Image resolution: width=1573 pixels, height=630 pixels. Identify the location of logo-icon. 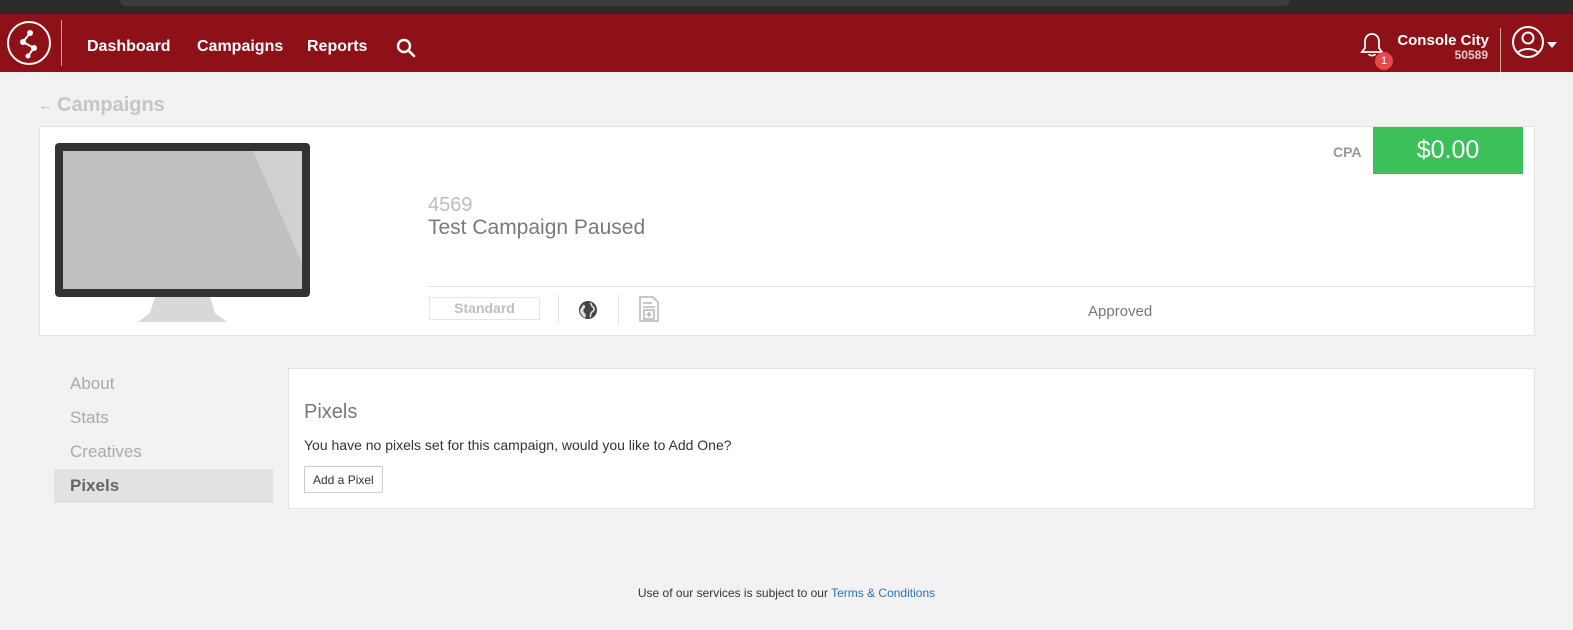
(28, 44).